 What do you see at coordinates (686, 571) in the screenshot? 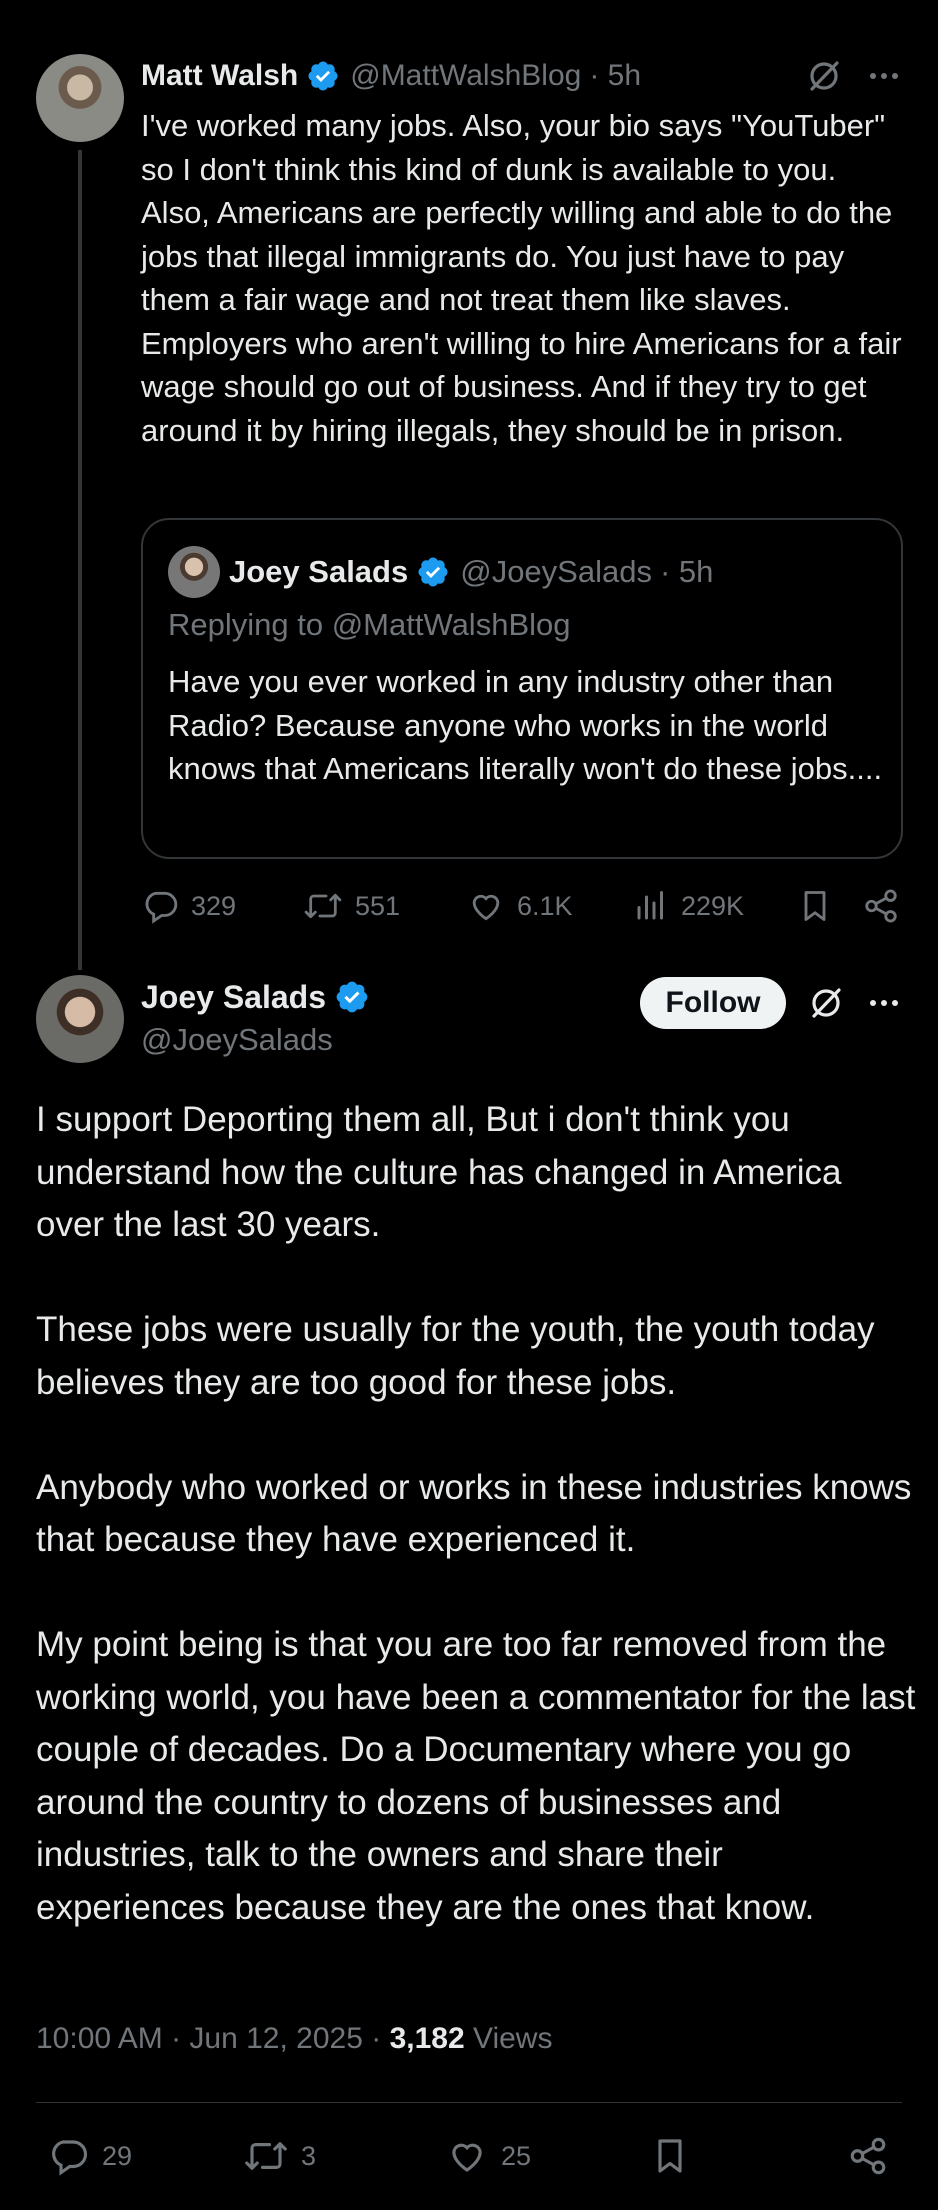
I see `quoted-tweet-time: · 5h` at bounding box center [686, 571].